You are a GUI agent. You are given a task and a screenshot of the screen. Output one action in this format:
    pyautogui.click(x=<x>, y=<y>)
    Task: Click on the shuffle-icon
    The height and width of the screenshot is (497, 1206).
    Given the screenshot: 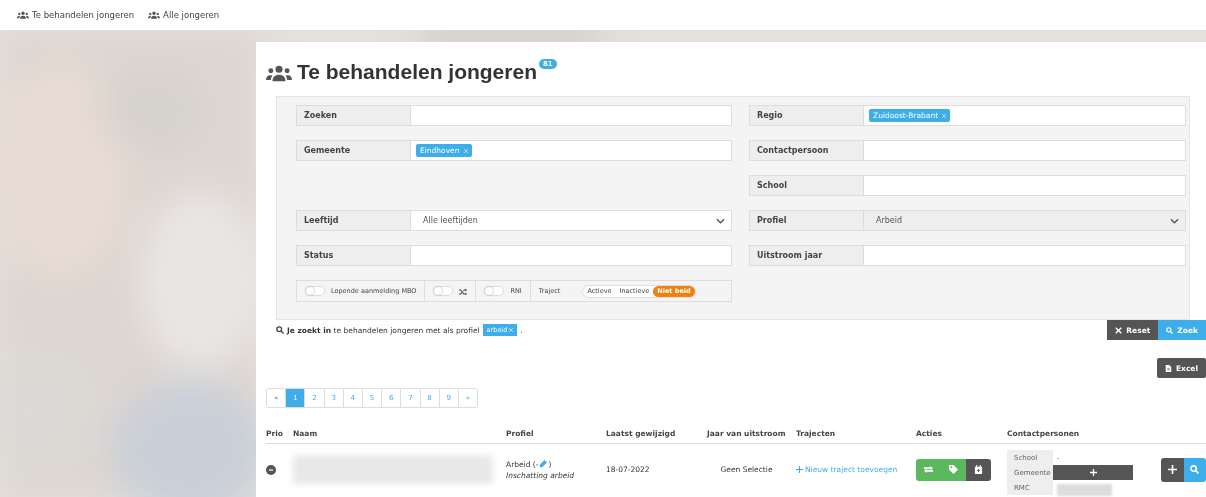 What is the action you would take?
    pyautogui.click(x=463, y=291)
    